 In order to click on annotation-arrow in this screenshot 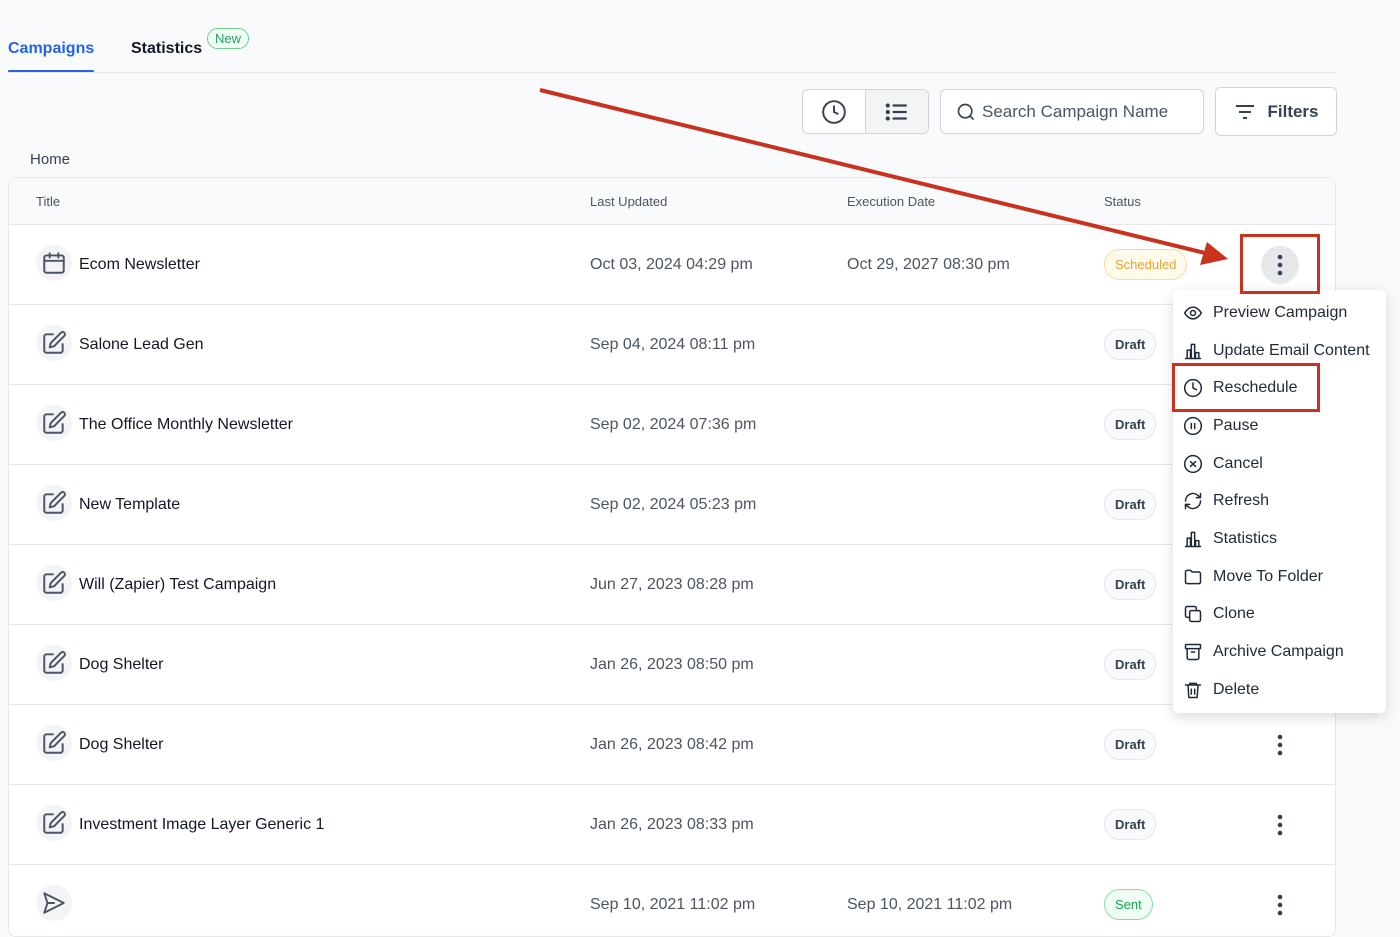, I will do `click(883, 176)`.